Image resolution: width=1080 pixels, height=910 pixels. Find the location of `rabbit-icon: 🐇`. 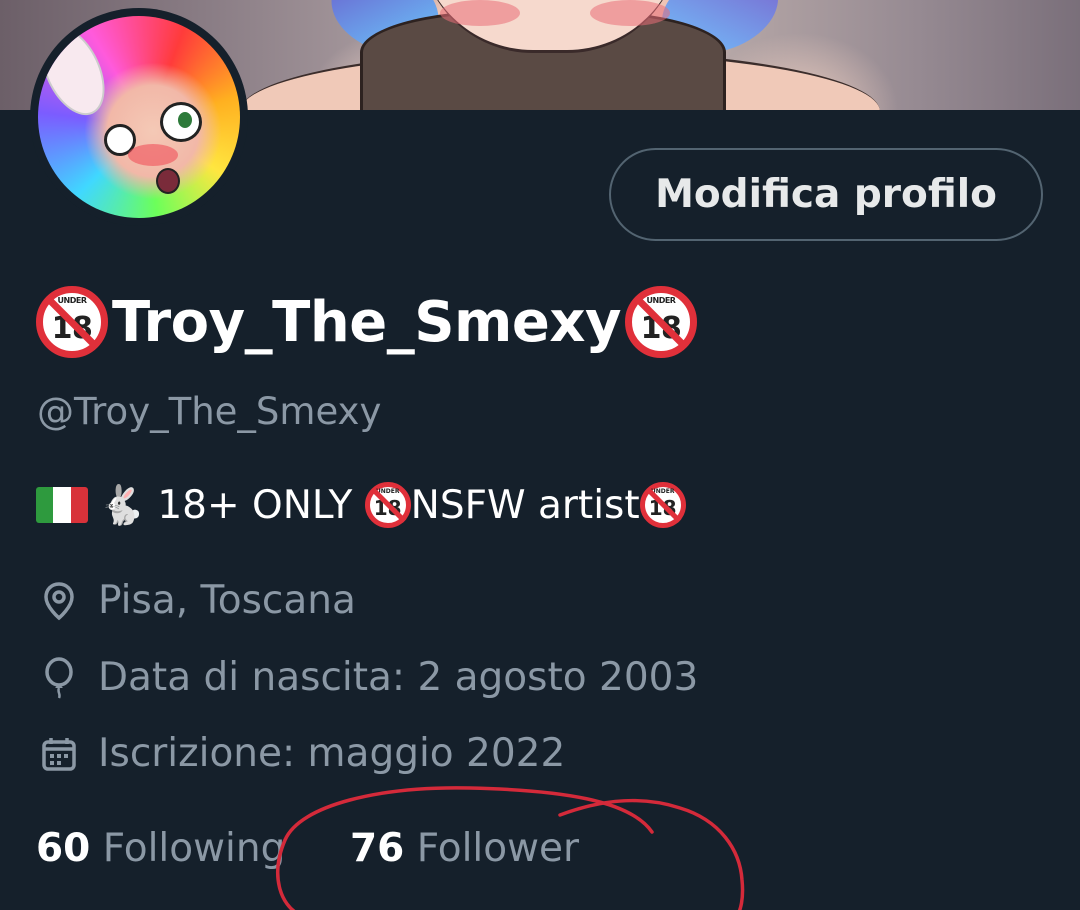

rabbit-icon: 🐇 is located at coordinates (122, 504).